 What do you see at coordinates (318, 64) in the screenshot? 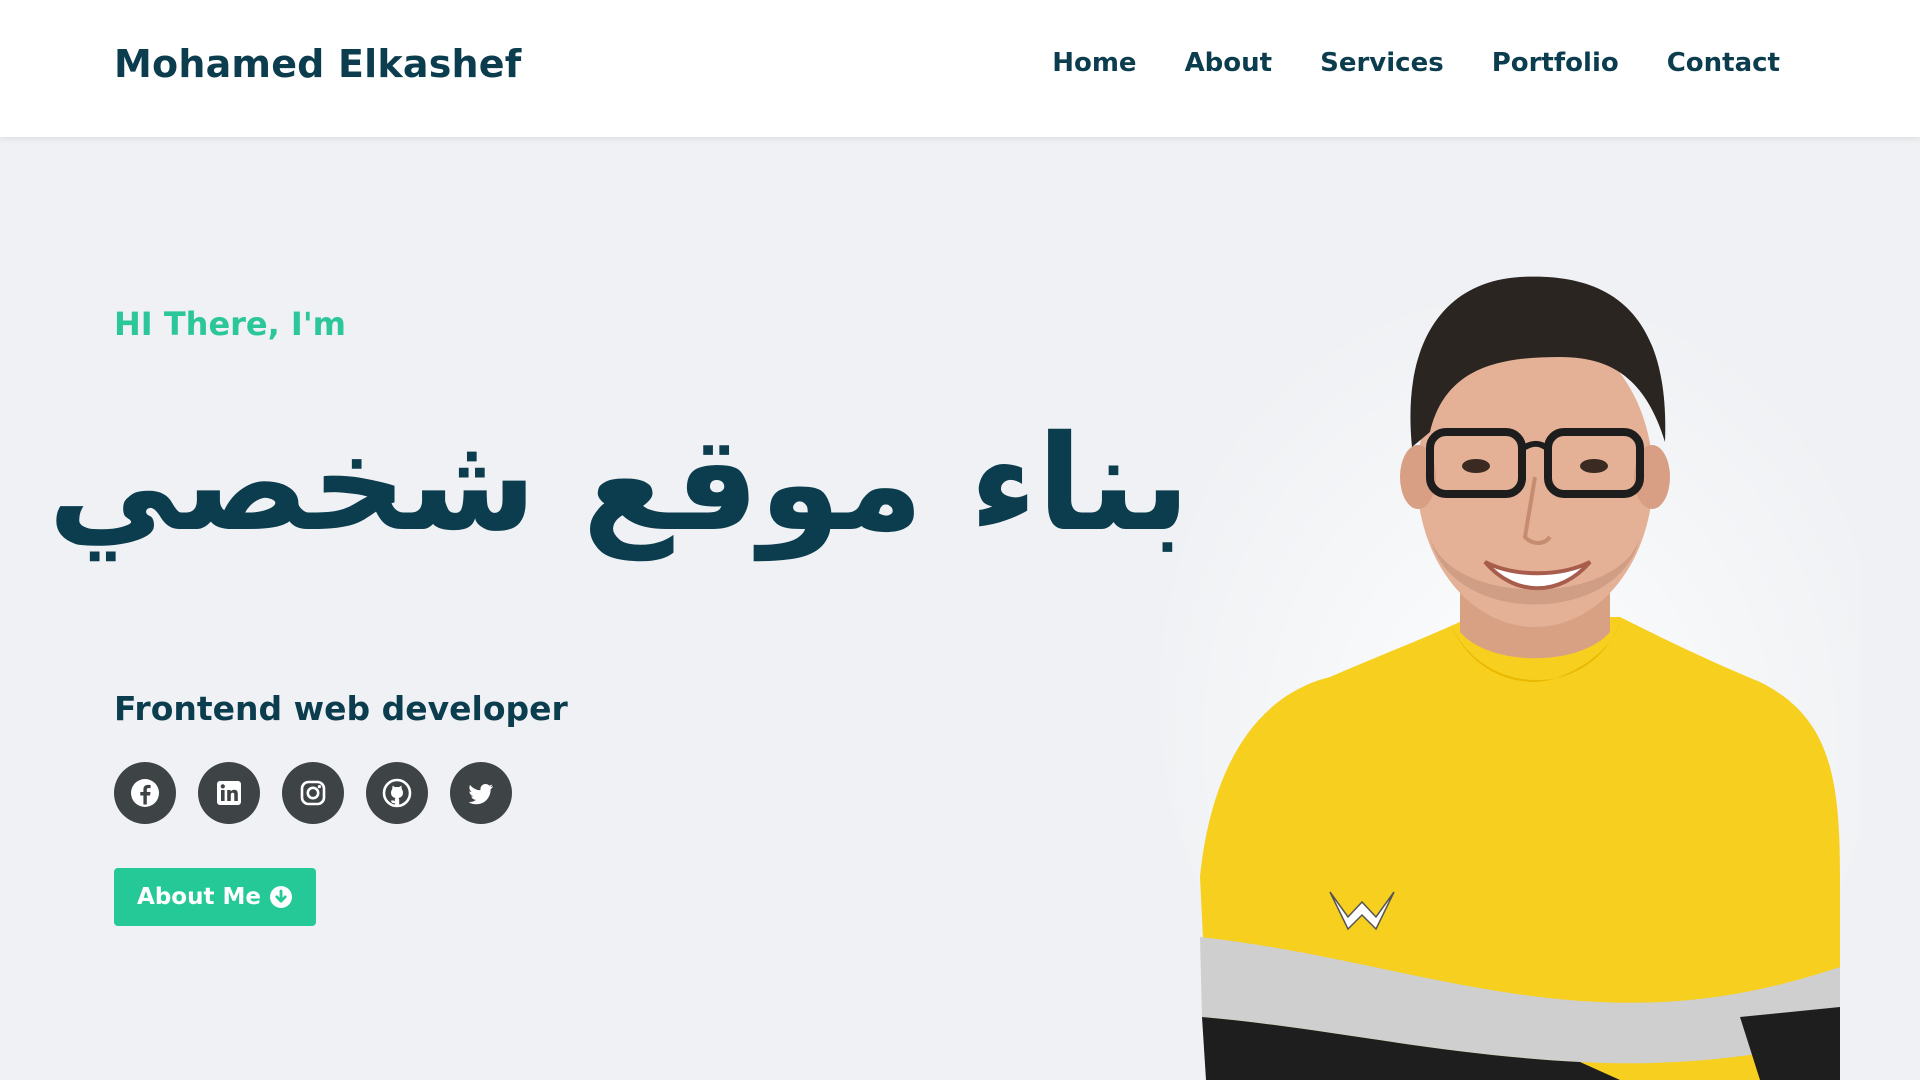
I see `brand-logo: Mohamed Elkashef` at bounding box center [318, 64].